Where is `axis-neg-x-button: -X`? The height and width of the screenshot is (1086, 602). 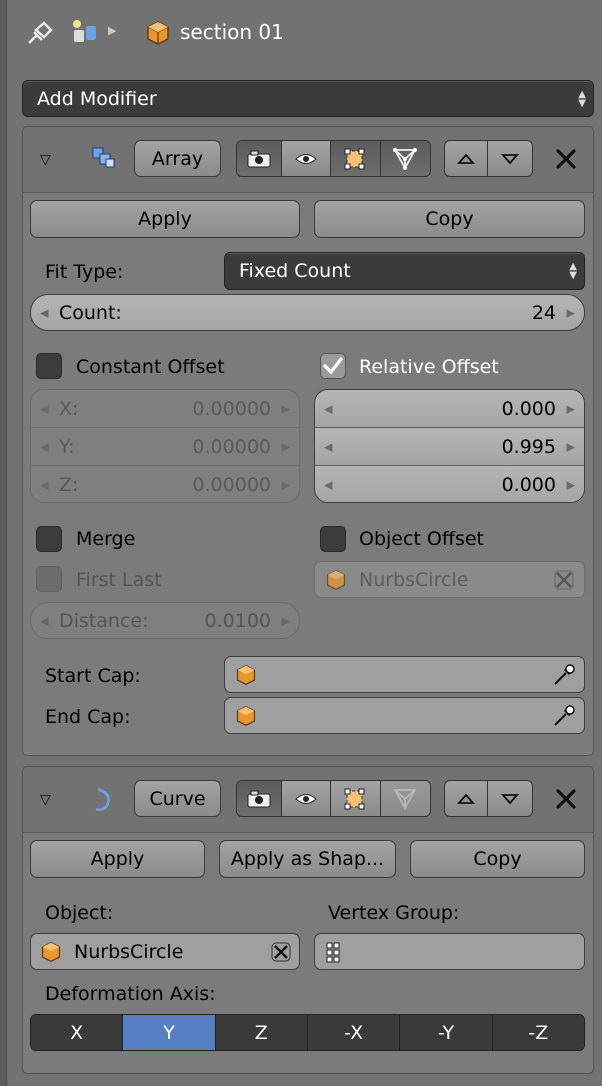
axis-neg-x-button: -X is located at coordinates (354, 1032).